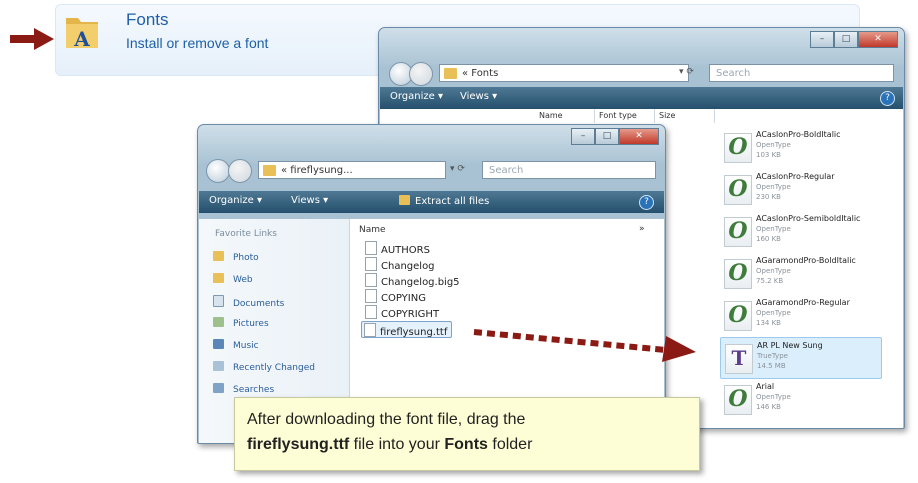 This screenshot has width=918, height=483. What do you see at coordinates (236, 347) in the screenshot?
I see `favorite-music: Music` at bounding box center [236, 347].